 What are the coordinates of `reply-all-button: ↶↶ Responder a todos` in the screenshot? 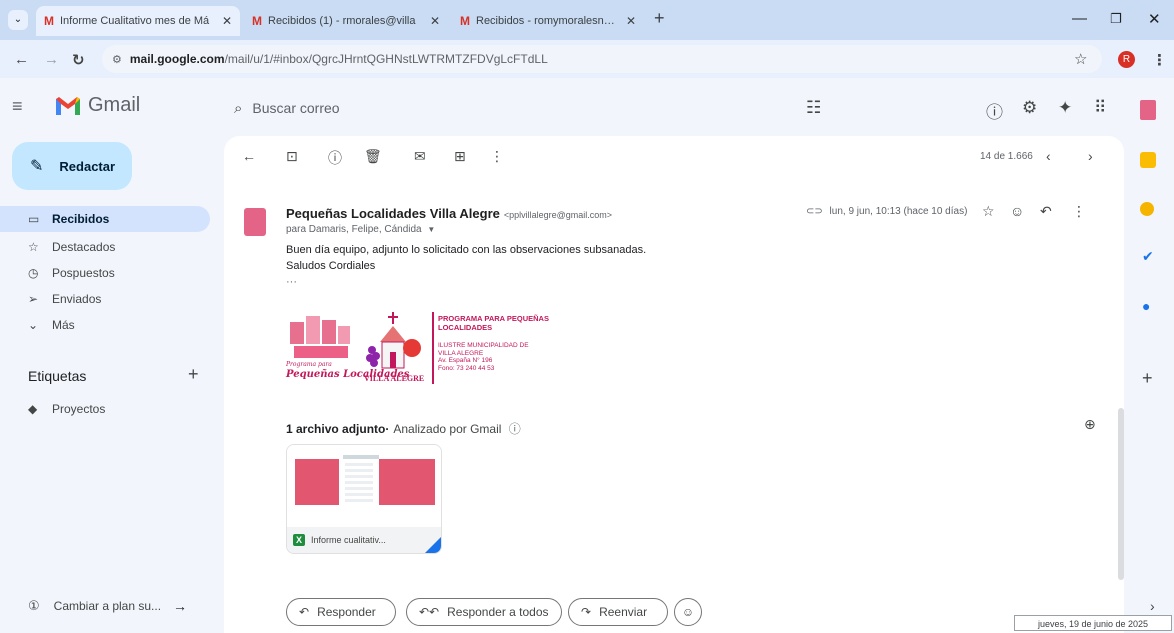 It's located at (484, 612).